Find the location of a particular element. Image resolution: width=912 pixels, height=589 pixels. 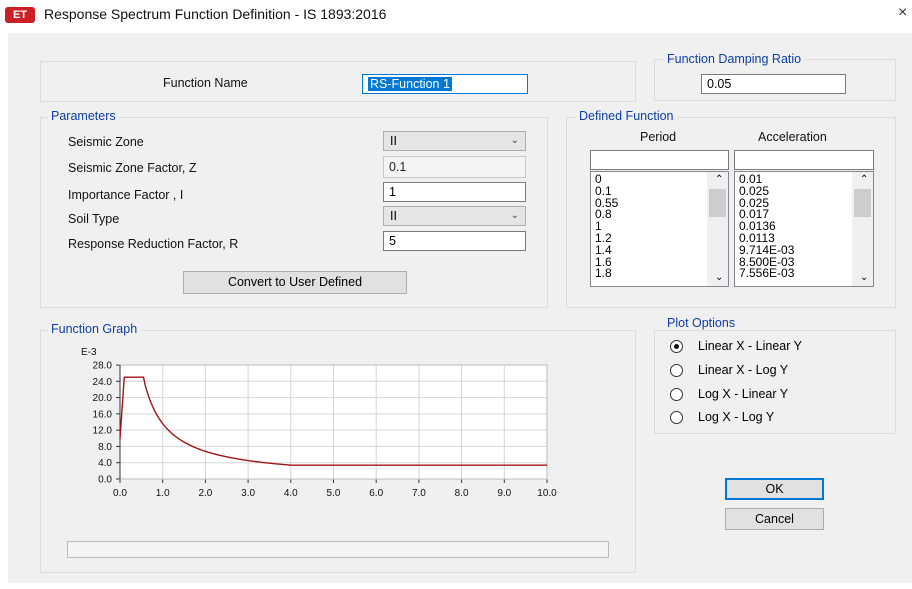

x-tick-label: 10.0 is located at coordinates (547, 493).